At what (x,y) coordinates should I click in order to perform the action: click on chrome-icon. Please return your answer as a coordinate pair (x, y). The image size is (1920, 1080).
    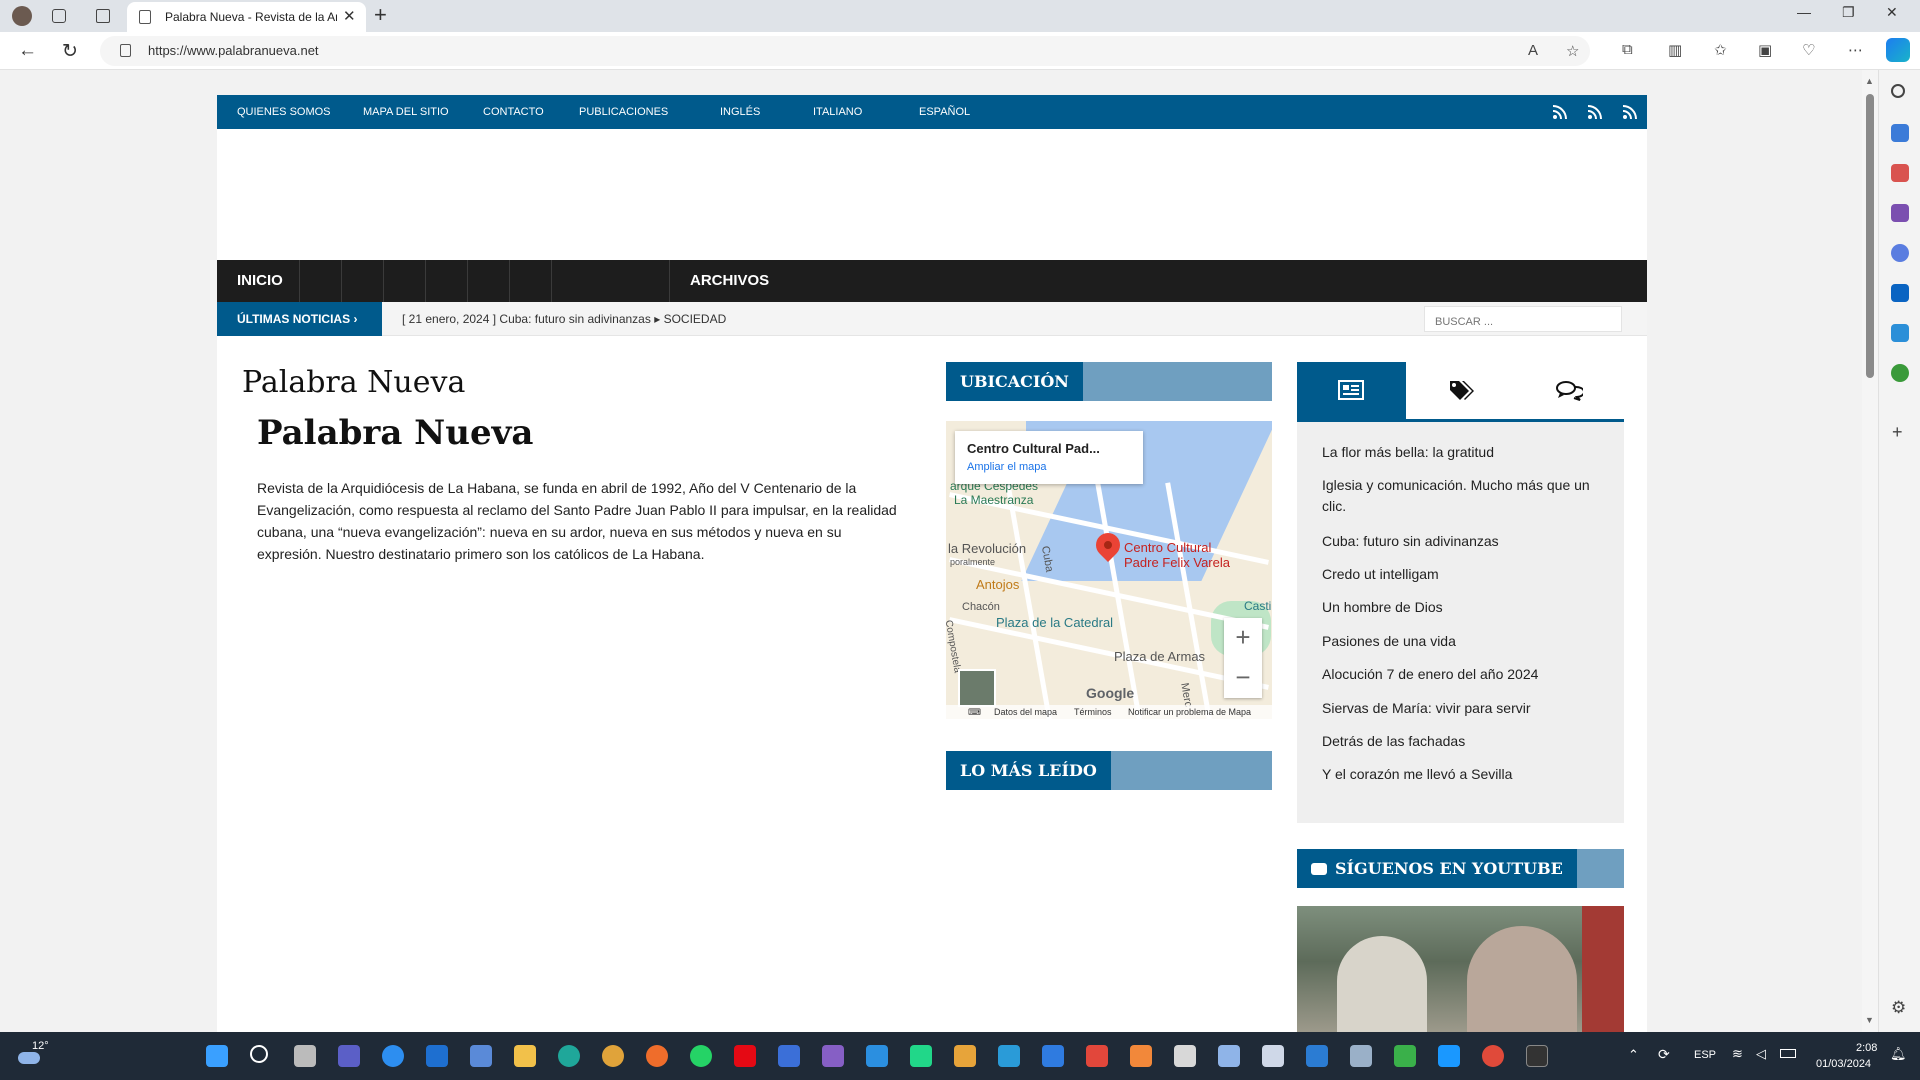
    Looking at the image, I should click on (613, 1056).